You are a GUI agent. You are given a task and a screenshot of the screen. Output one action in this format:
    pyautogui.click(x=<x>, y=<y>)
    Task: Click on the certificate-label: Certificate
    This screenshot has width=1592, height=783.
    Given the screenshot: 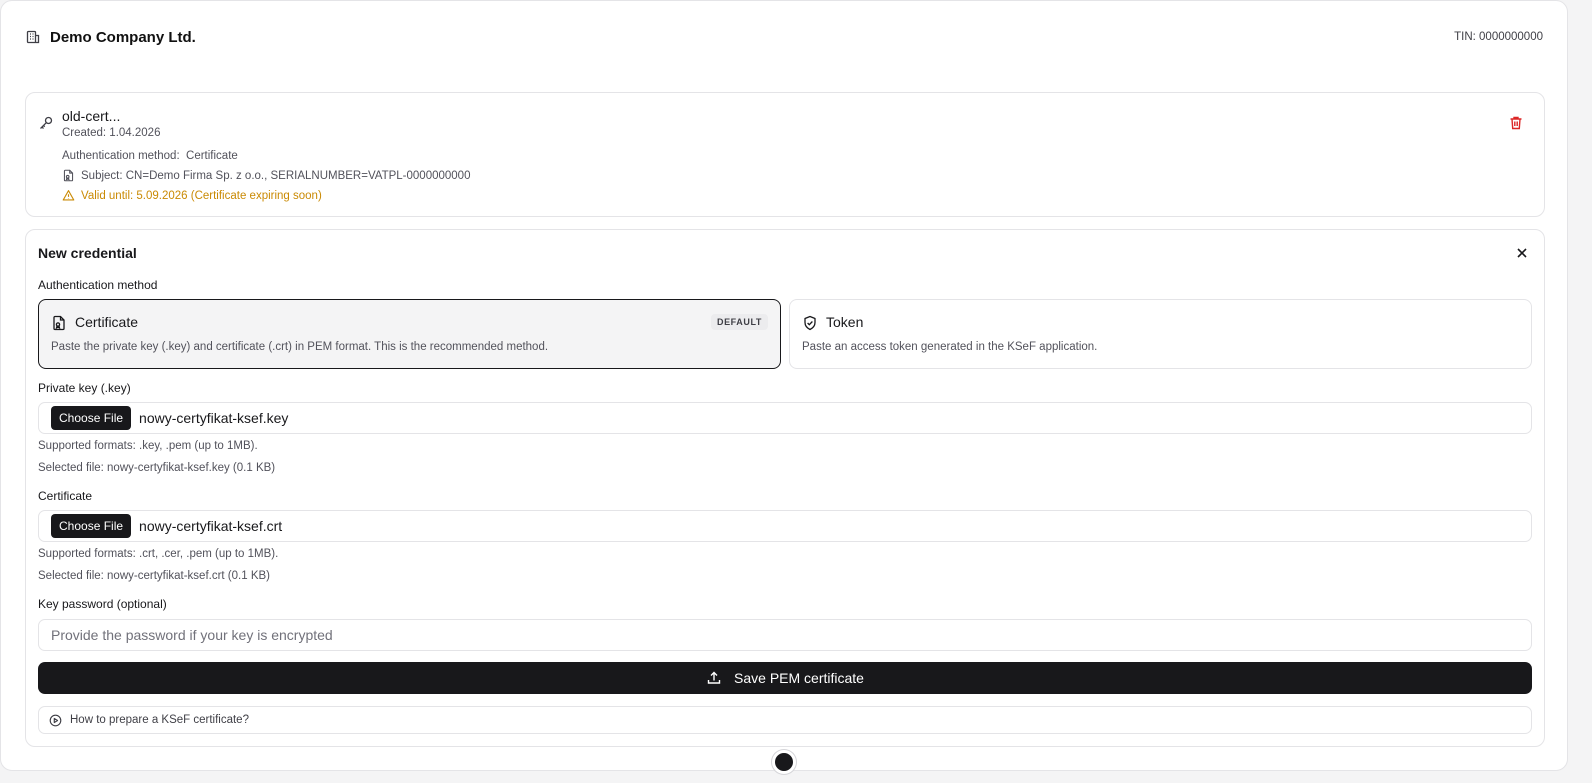 What is the action you would take?
    pyautogui.click(x=65, y=496)
    